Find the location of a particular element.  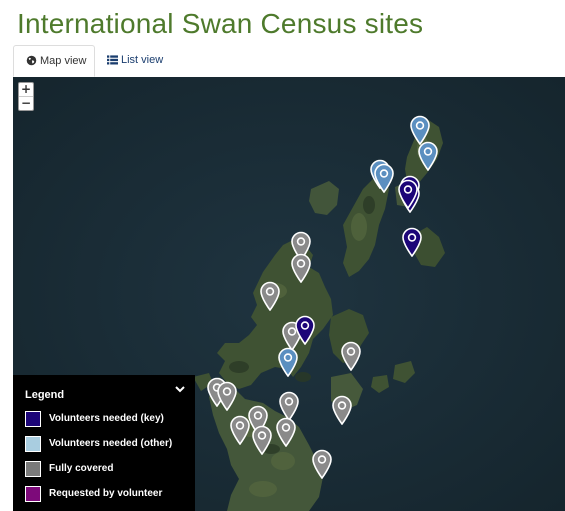

tab-list-view: List view is located at coordinates (143, 60).